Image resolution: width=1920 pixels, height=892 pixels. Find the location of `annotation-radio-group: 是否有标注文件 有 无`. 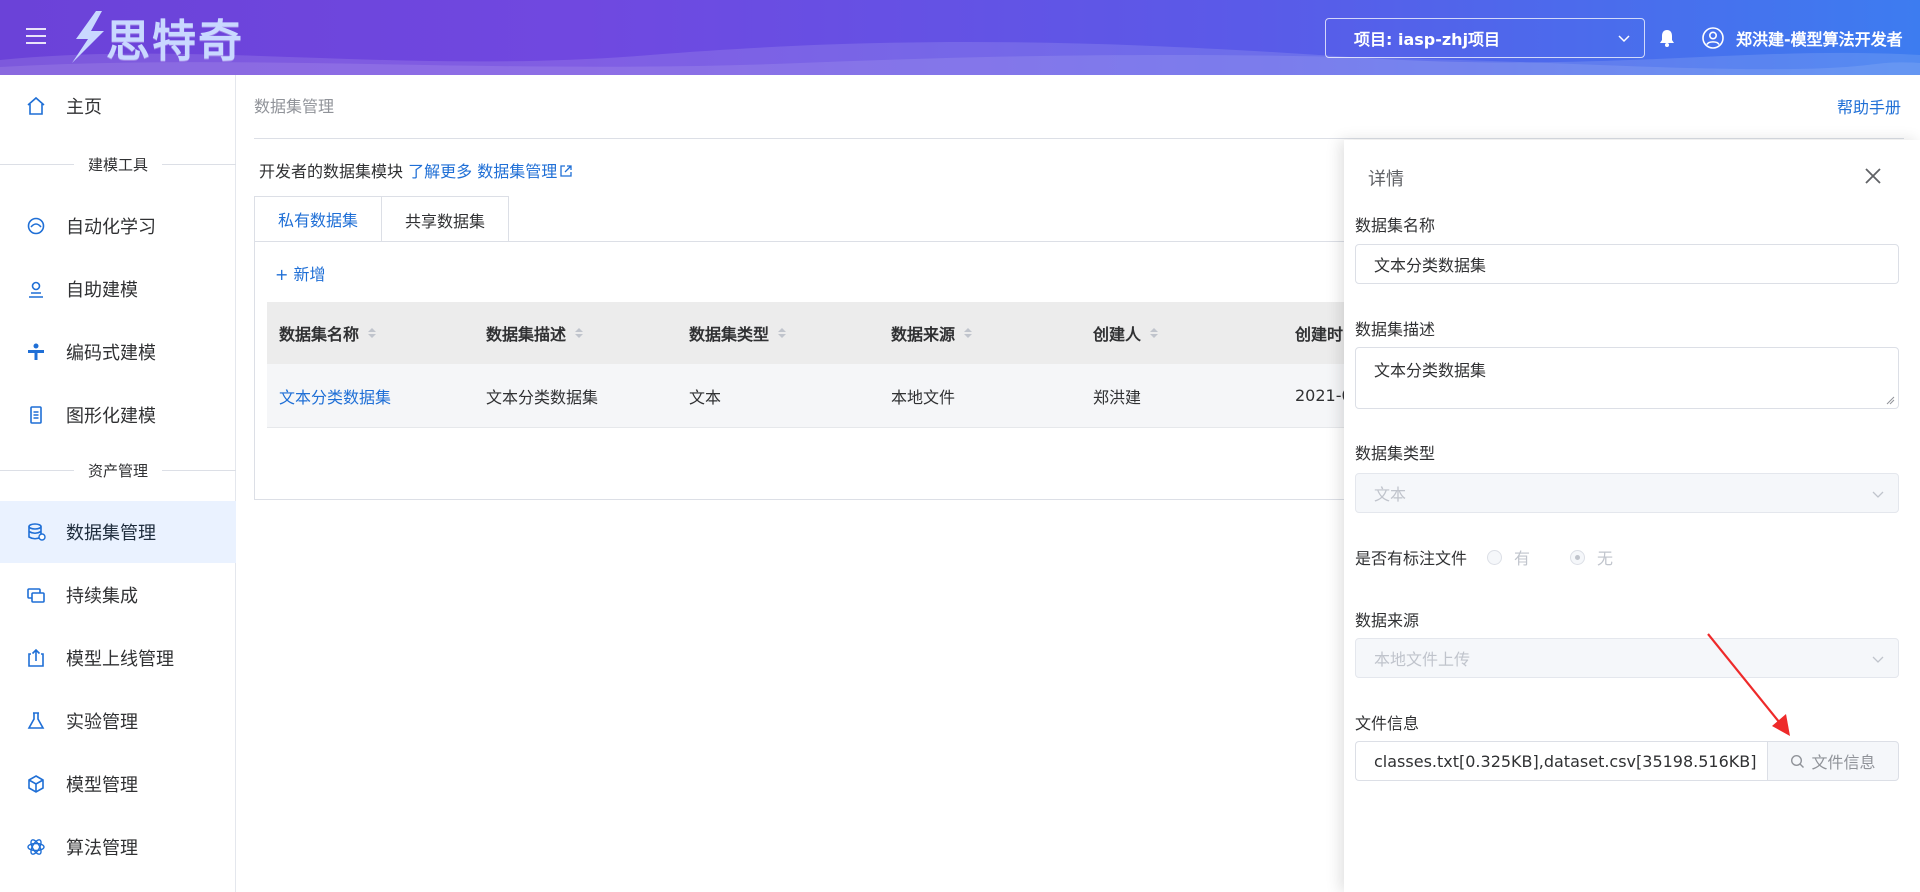

annotation-radio-group: 是否有标注文件 有 无 is located at coordinates (1484, 557).